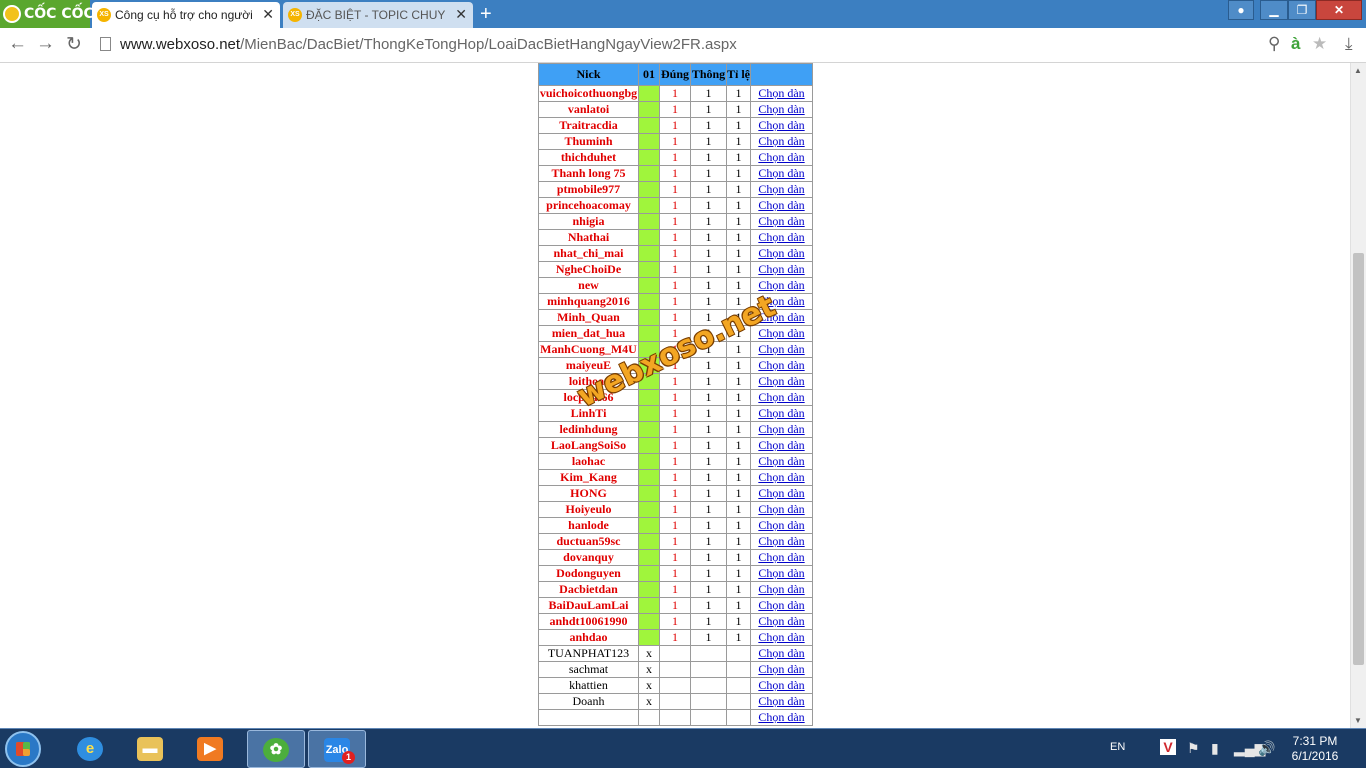  I want to click on nick-cell: new, so click(588, 285).